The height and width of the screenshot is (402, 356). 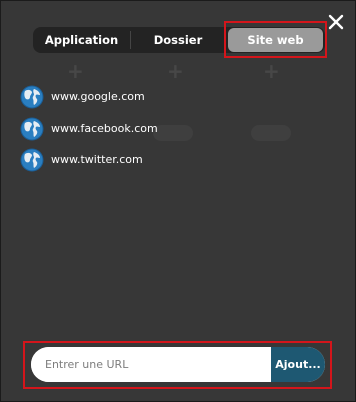 I want to click on close-icon, so click(x=336, y=22).